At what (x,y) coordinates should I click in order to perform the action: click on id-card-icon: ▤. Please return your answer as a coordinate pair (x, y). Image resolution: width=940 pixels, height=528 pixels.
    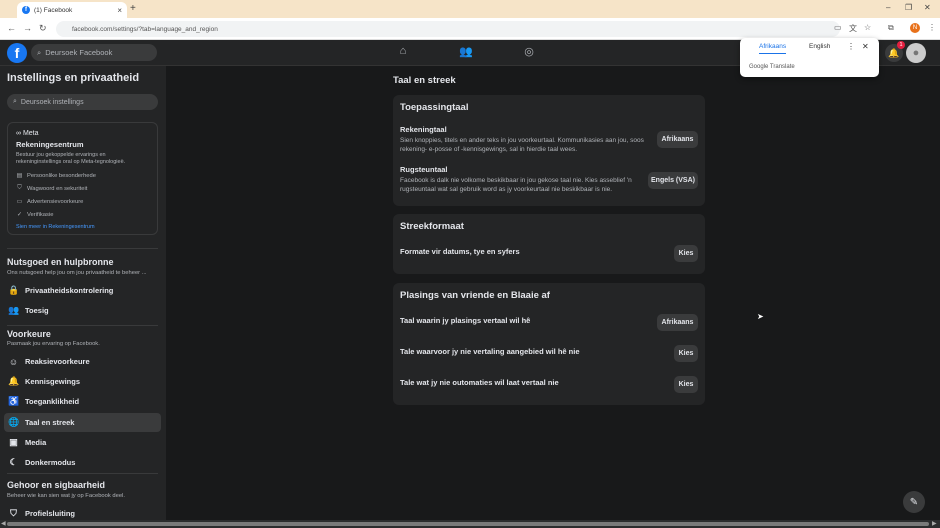
    Looking at the image, I should click on (19, 176).